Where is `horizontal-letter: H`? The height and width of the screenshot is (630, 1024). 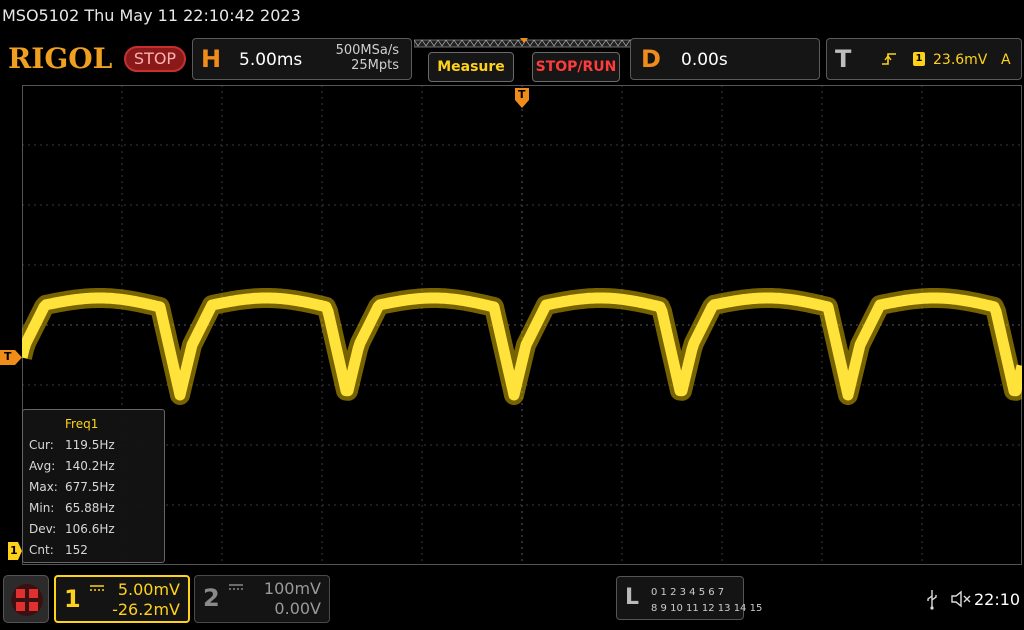
horizontal-letter: H is located at coordinates (211, 59).